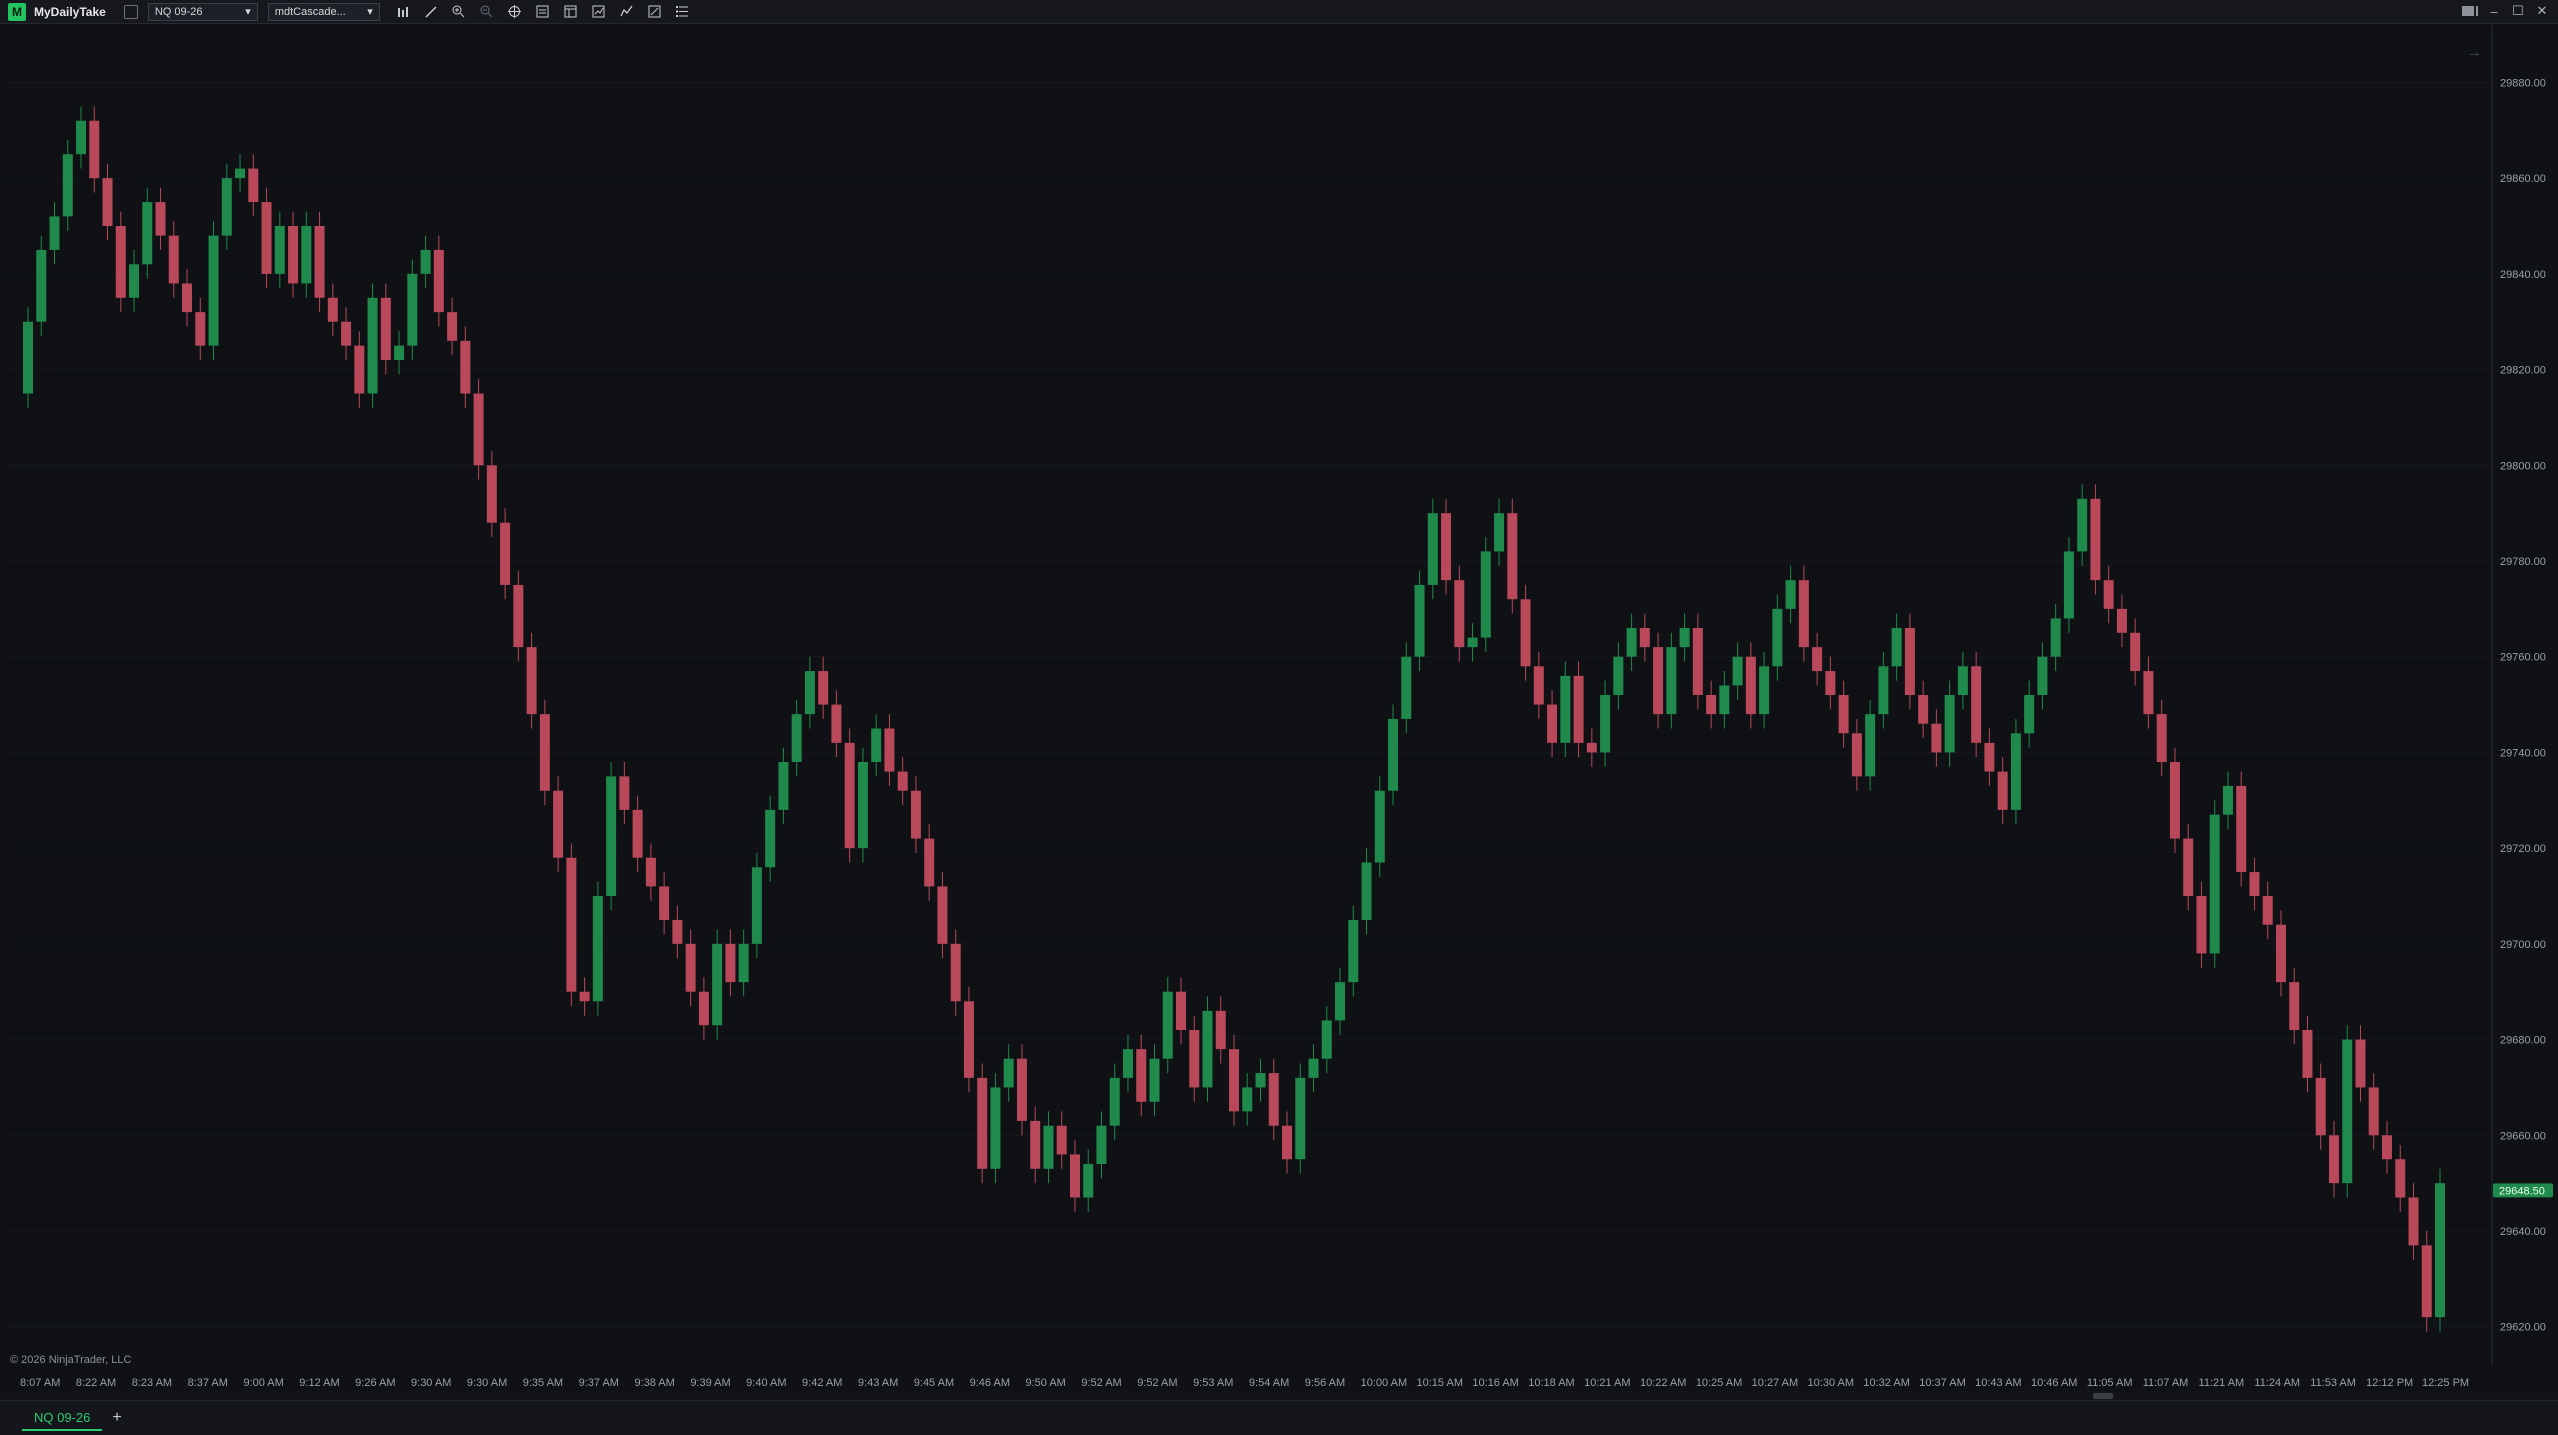 This screenshot has height=1435, width=2558. Describe the element at coordinates (515, 12) in the screenshot. I see `crosshair-icon` at that location.